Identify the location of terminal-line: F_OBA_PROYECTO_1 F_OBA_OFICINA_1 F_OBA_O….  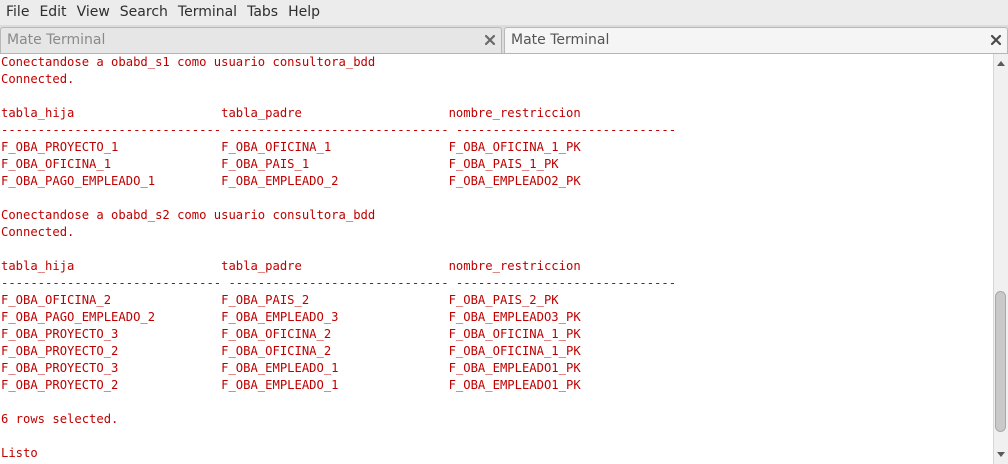
(291, 147).